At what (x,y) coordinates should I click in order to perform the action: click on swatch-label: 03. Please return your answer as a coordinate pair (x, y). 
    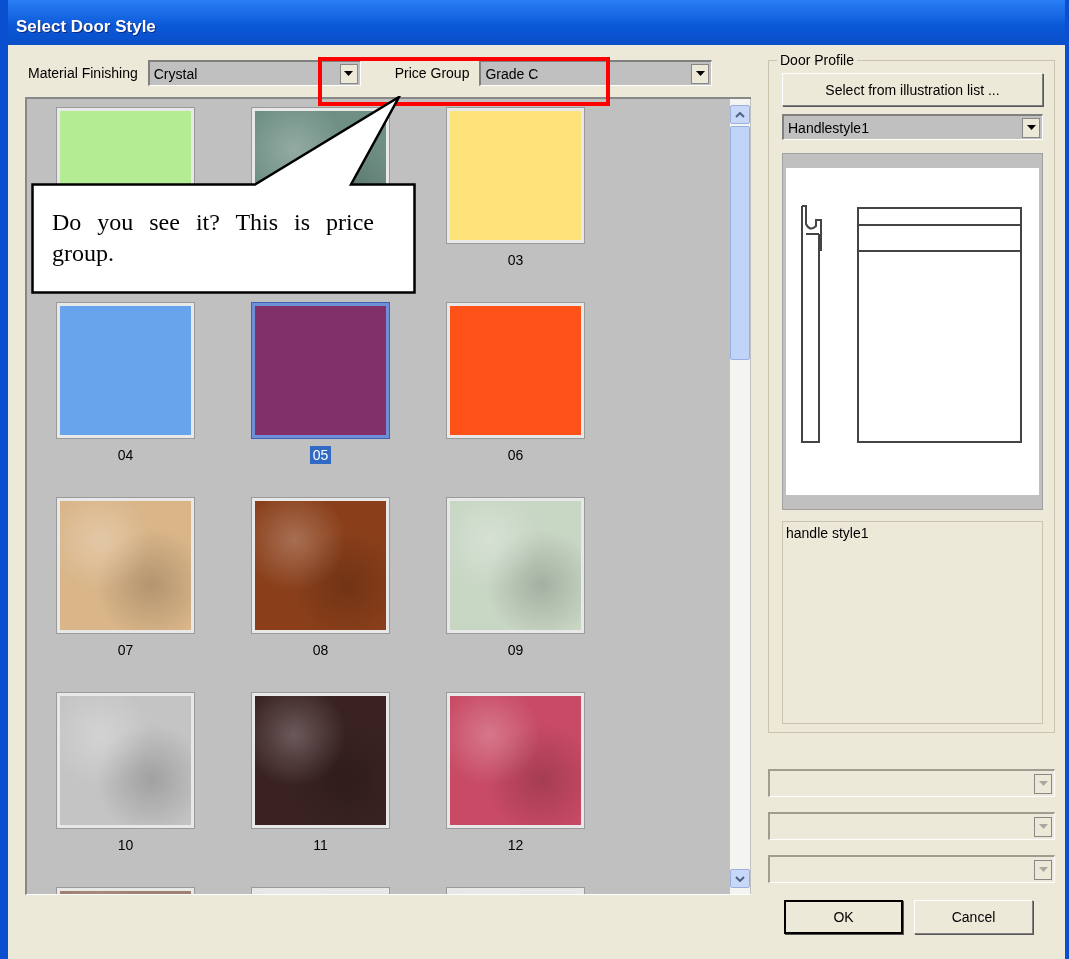
    Looking at the image, I should click on (515, 260).